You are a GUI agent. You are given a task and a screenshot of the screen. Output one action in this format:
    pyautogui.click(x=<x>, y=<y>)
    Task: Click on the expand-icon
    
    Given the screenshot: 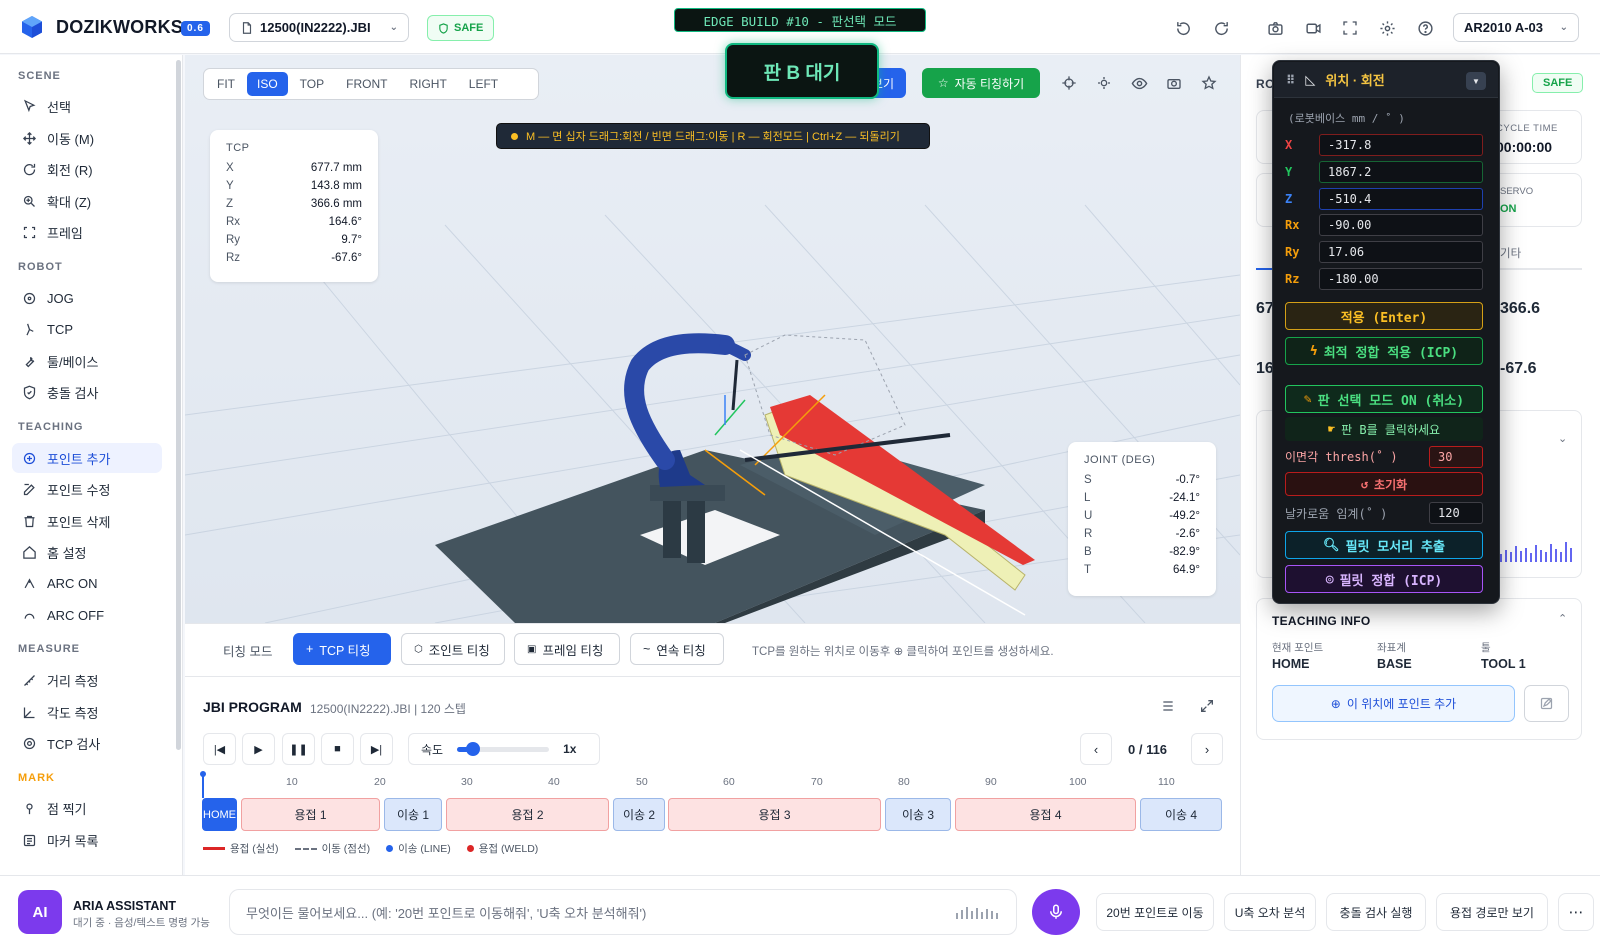 What is the action you would take?
    pyautogui.click(x=1207, y=707)
    